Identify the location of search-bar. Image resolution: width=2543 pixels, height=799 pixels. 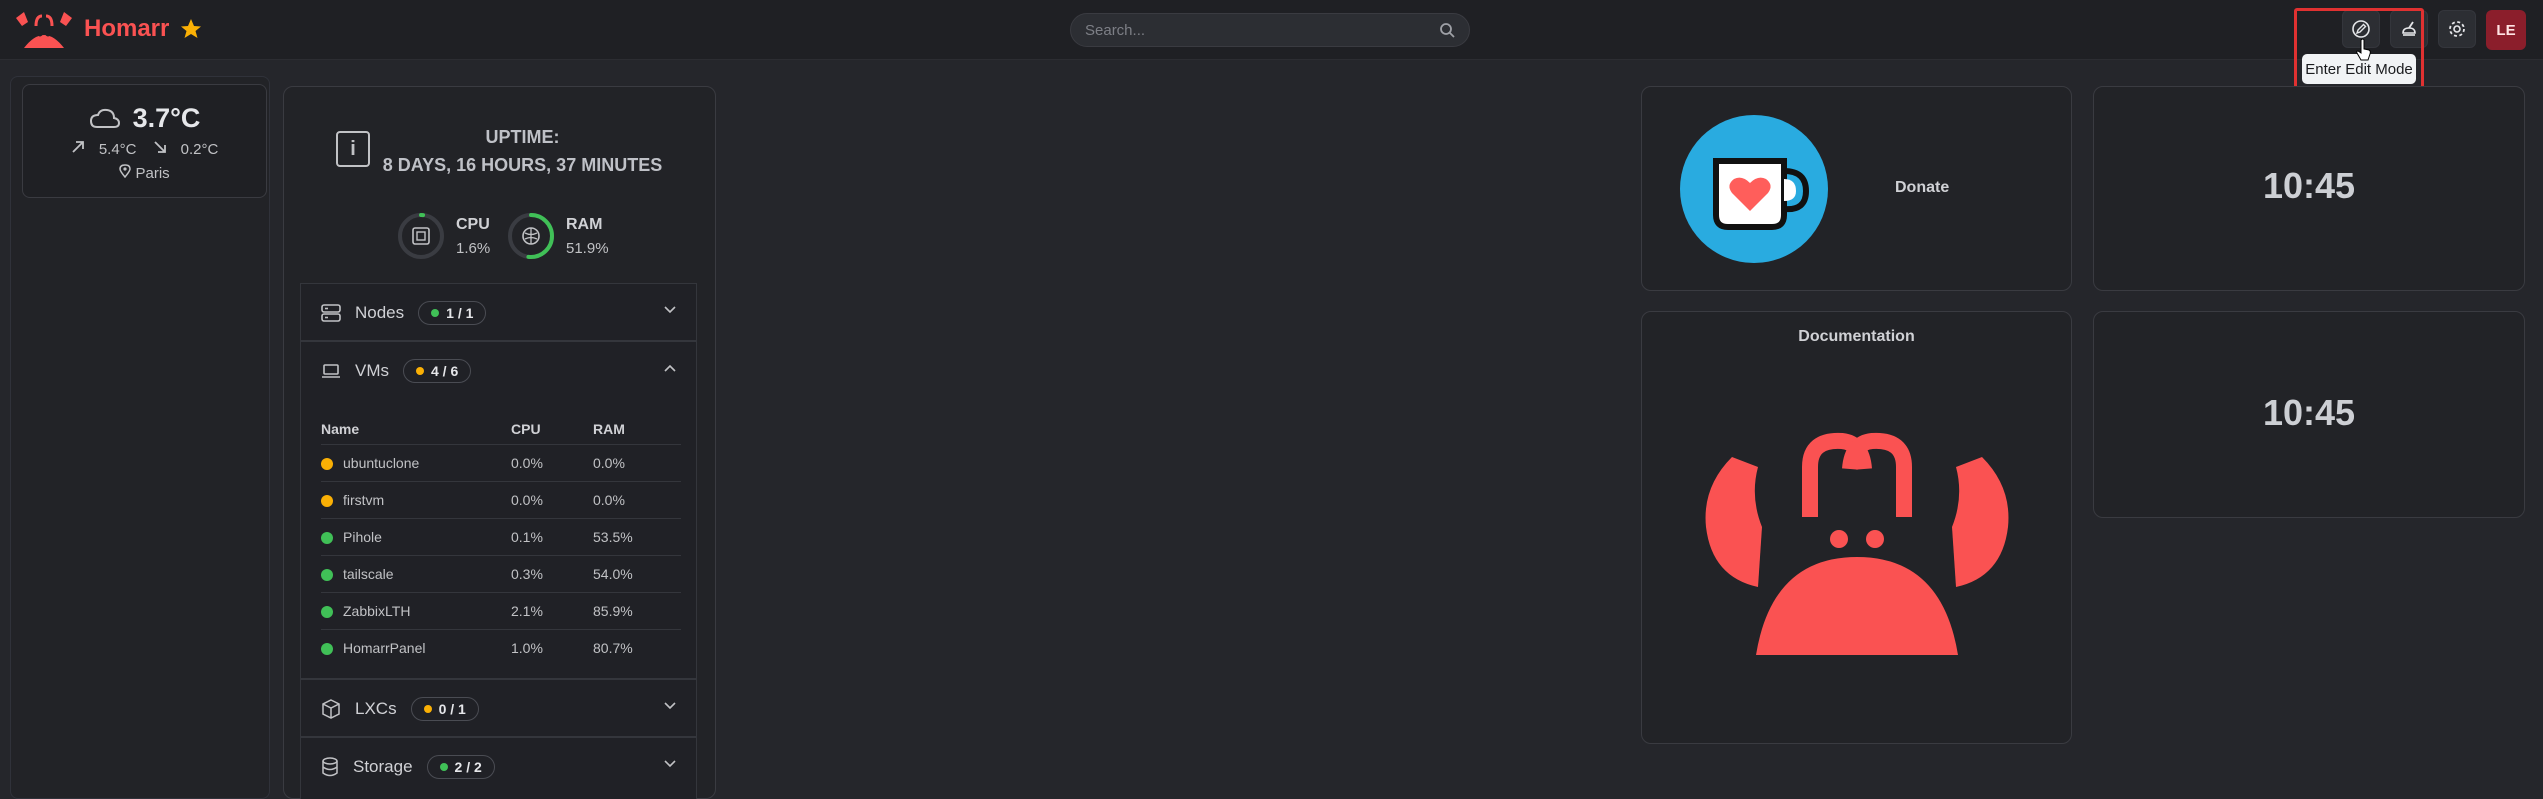
(1270, 30).